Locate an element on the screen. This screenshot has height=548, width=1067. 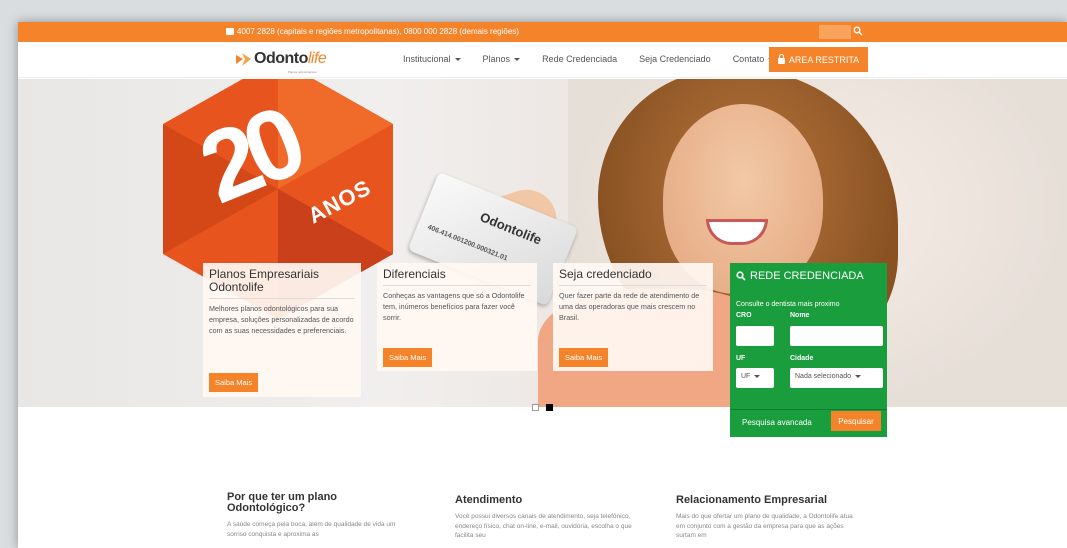
pesquisa-avancada-link: Pesquisa avancada is located at coordinates (777, 422).